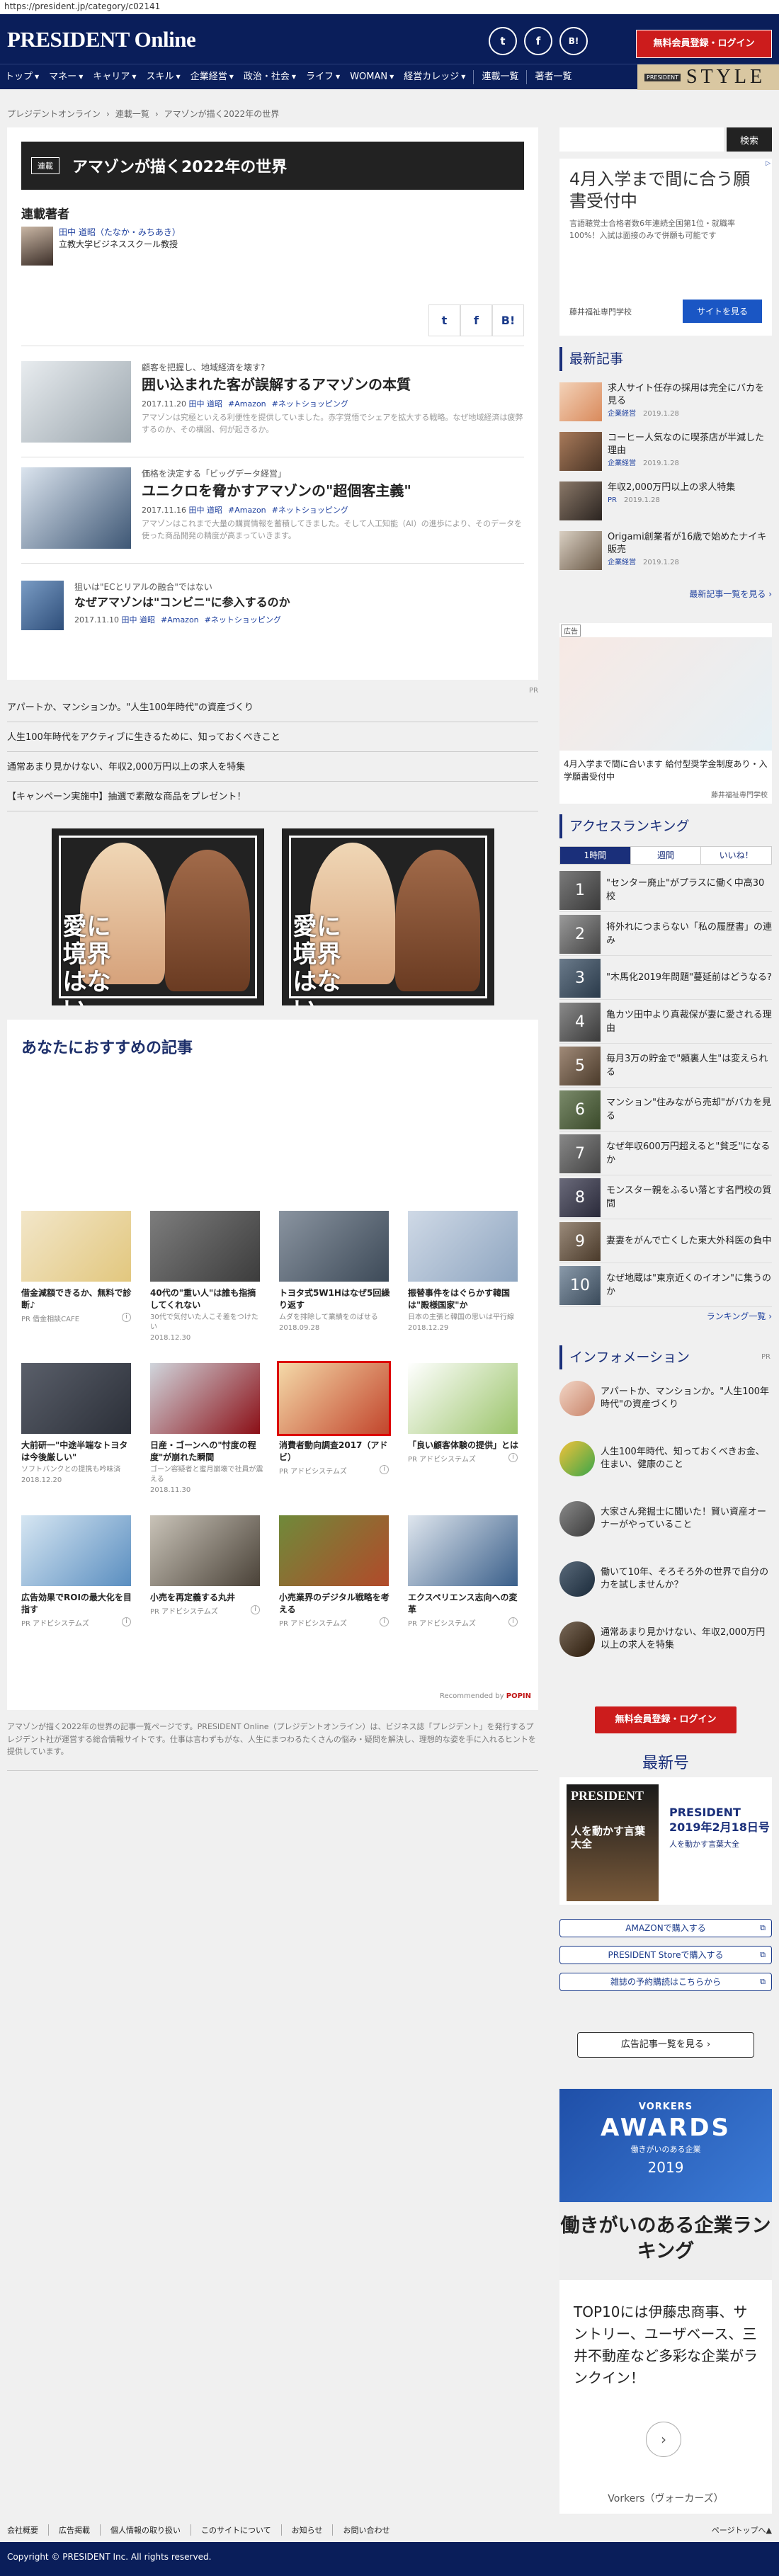 This screenshot has width=779, height=2576. What do you see at coordinates (666, 1720) in the screenshot?
I see `register-login-button: 無料会員登録・ログイン` at bounding box center [666, 1720].